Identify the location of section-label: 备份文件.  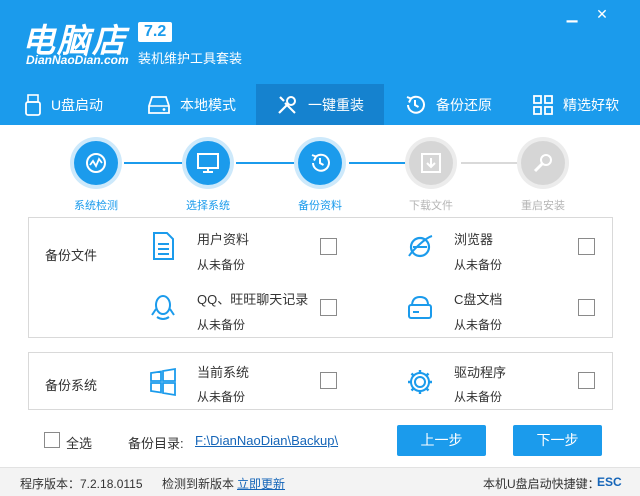
(71, 255).